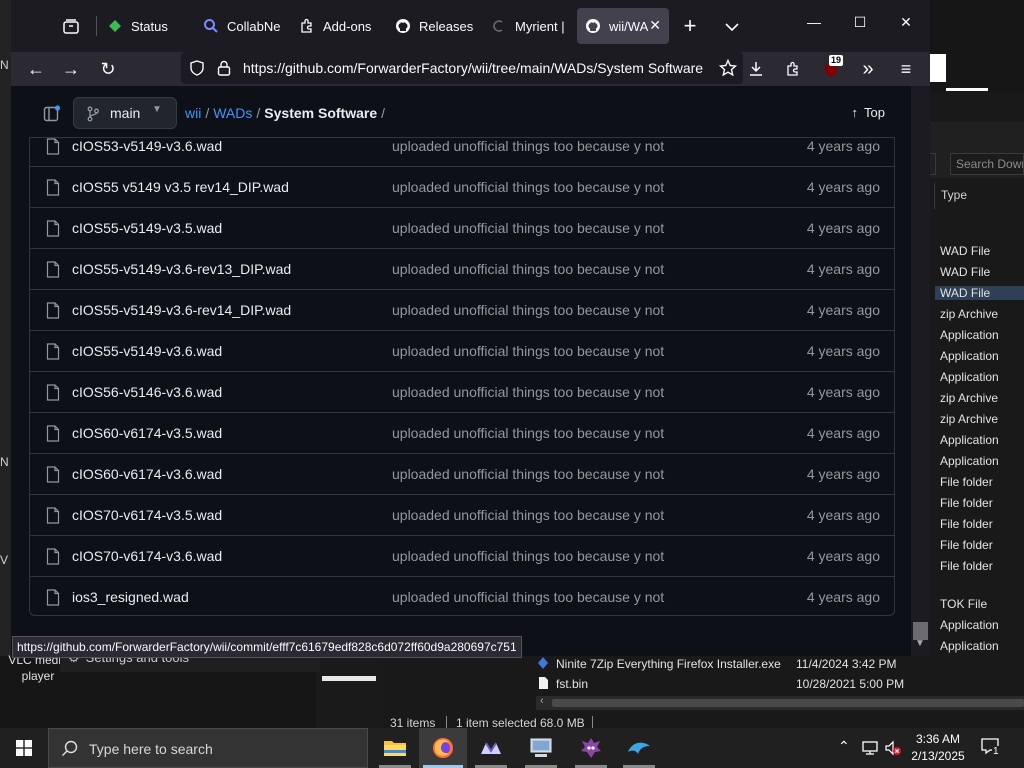  I want to click on file-name-link: ios3_resigned.wad, so click(130, 597).